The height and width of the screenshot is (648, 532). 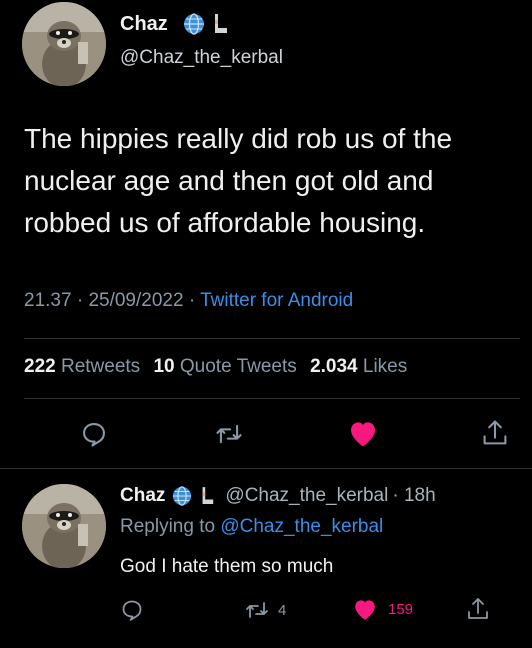 I want to click on avatar, so click(x=64, y=44).